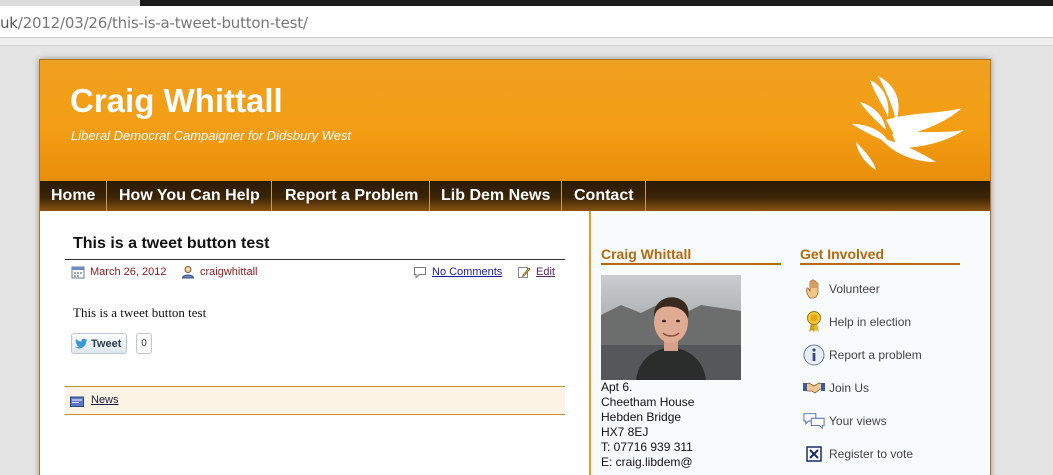 Image resolution: width=1053 pixels, height=475 pixels. I want to click on post-author-link: craigwhittall, so click(228, 272).